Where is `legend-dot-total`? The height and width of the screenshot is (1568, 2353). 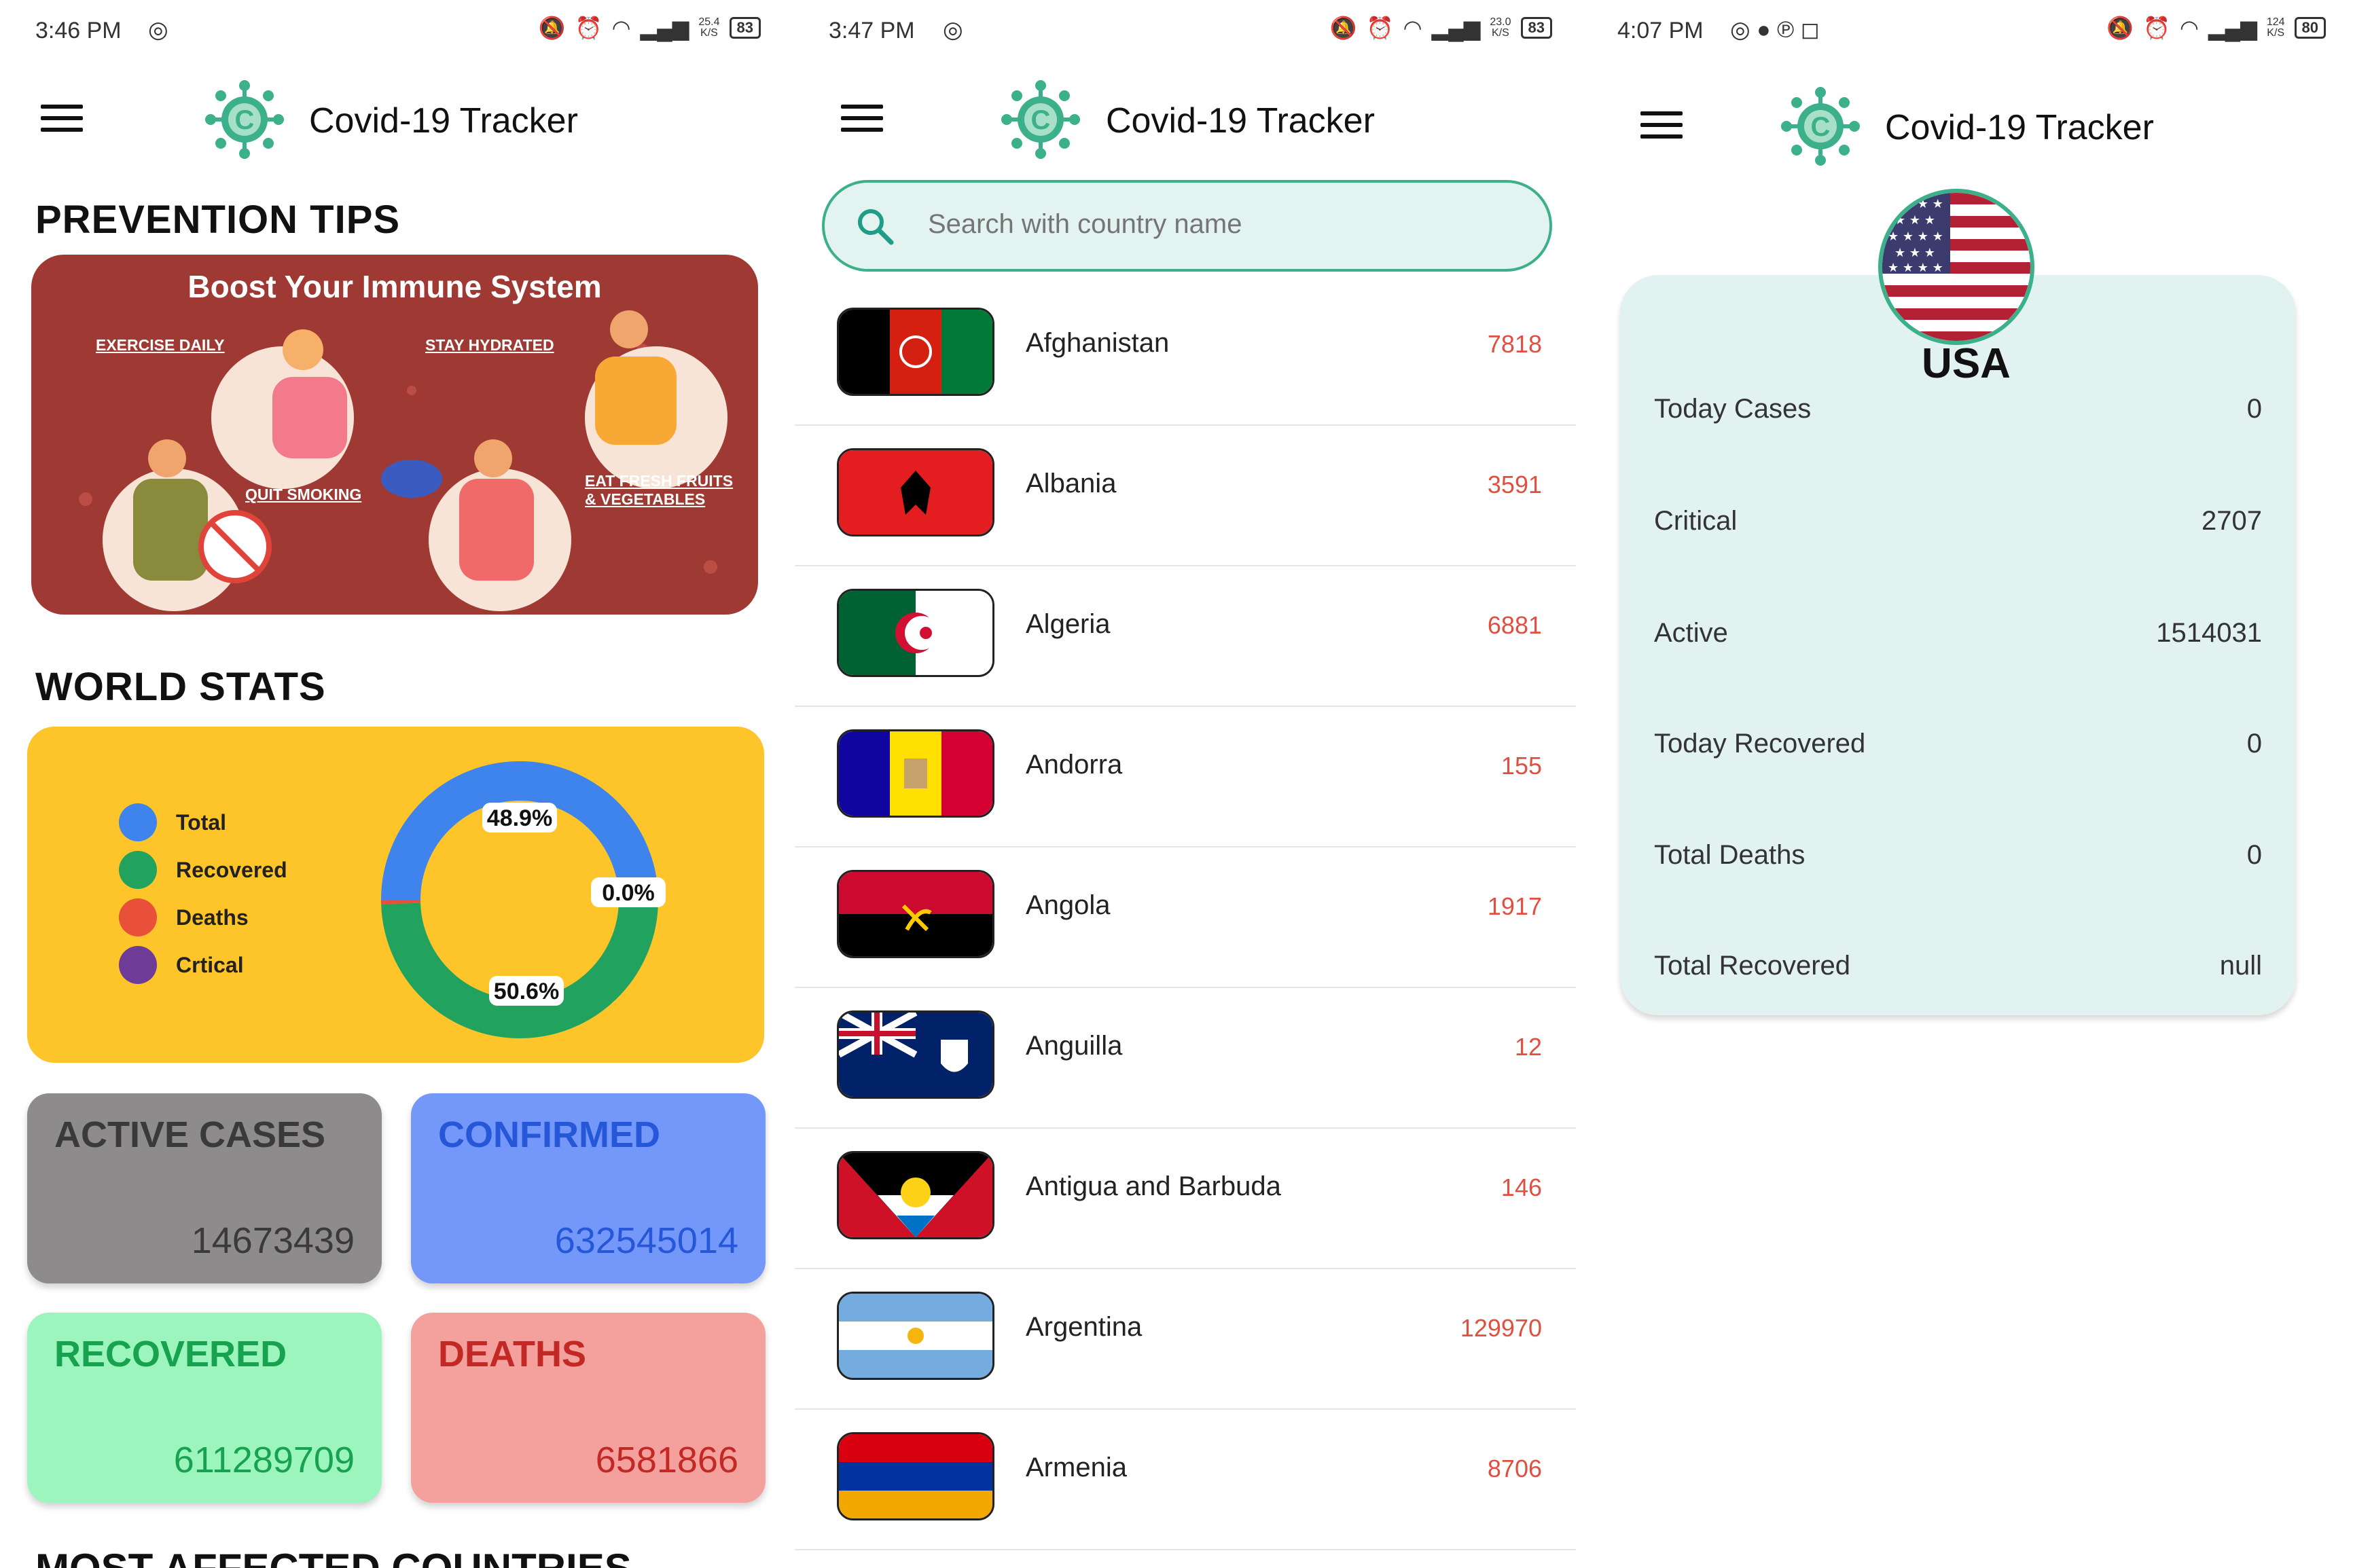 legend-dot-total is located at coordinates (138, 822).